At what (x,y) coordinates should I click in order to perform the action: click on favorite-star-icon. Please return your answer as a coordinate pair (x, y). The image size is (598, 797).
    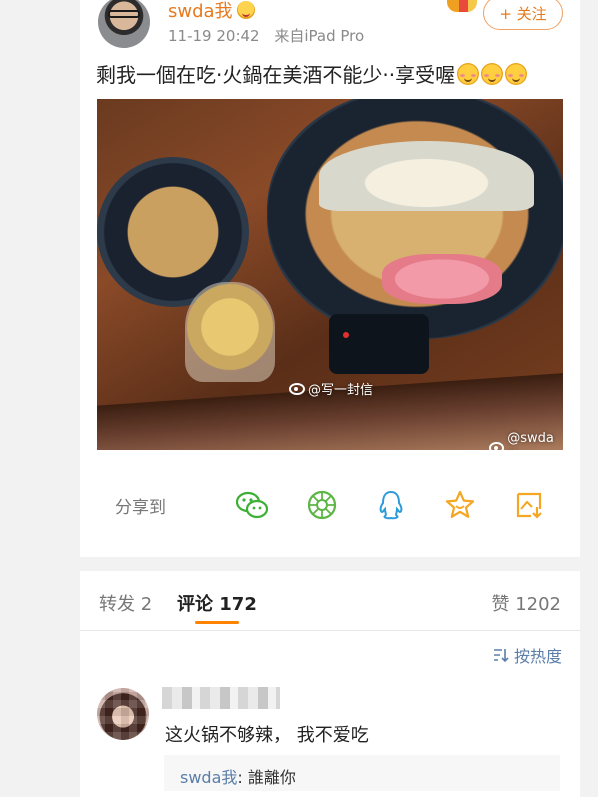
    Looking at the image, I should click on (460, 505).